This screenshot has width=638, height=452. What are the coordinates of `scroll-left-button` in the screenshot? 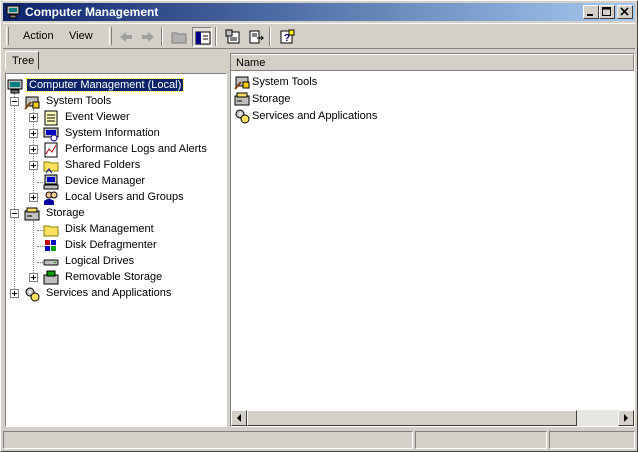 It's located at (239, 418).